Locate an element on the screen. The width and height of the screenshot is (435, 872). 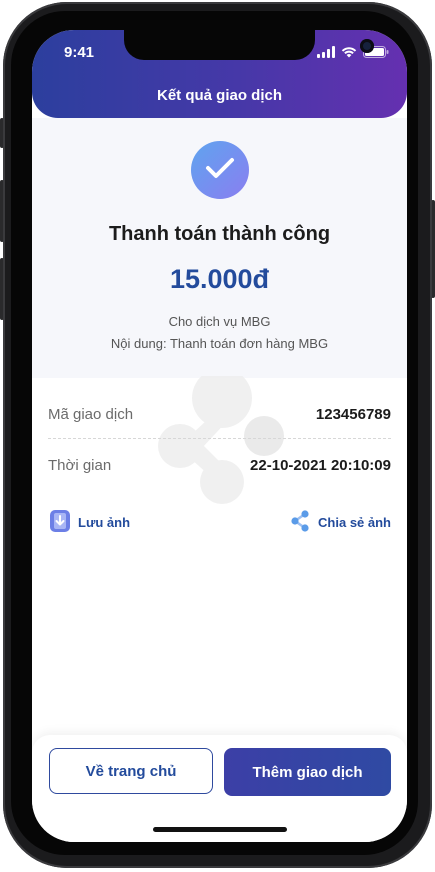
home-button: Về trang chủ is located at coordinates (131, 771).